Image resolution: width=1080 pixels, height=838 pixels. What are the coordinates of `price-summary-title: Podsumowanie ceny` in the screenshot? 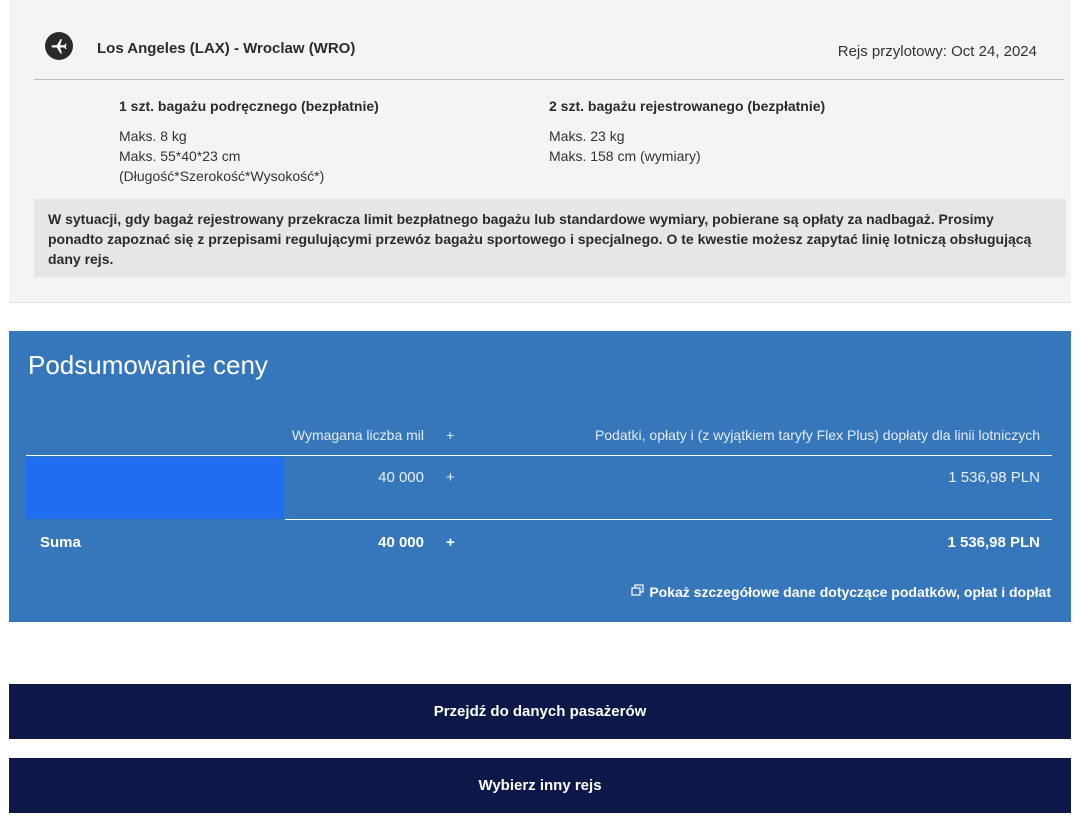 It's located at (148, 365).